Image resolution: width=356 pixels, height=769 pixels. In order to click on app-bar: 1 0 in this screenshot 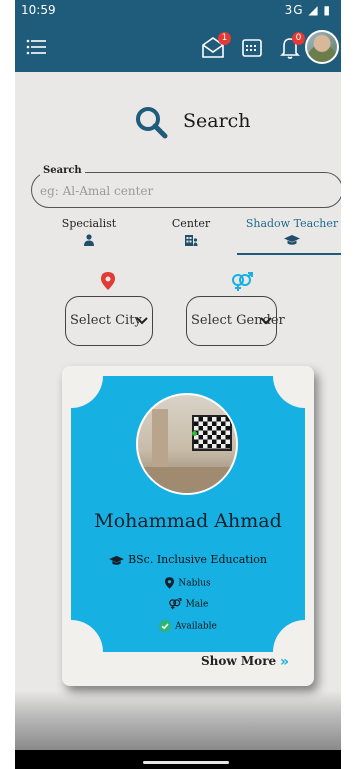, I will do `click(178, 47)`.